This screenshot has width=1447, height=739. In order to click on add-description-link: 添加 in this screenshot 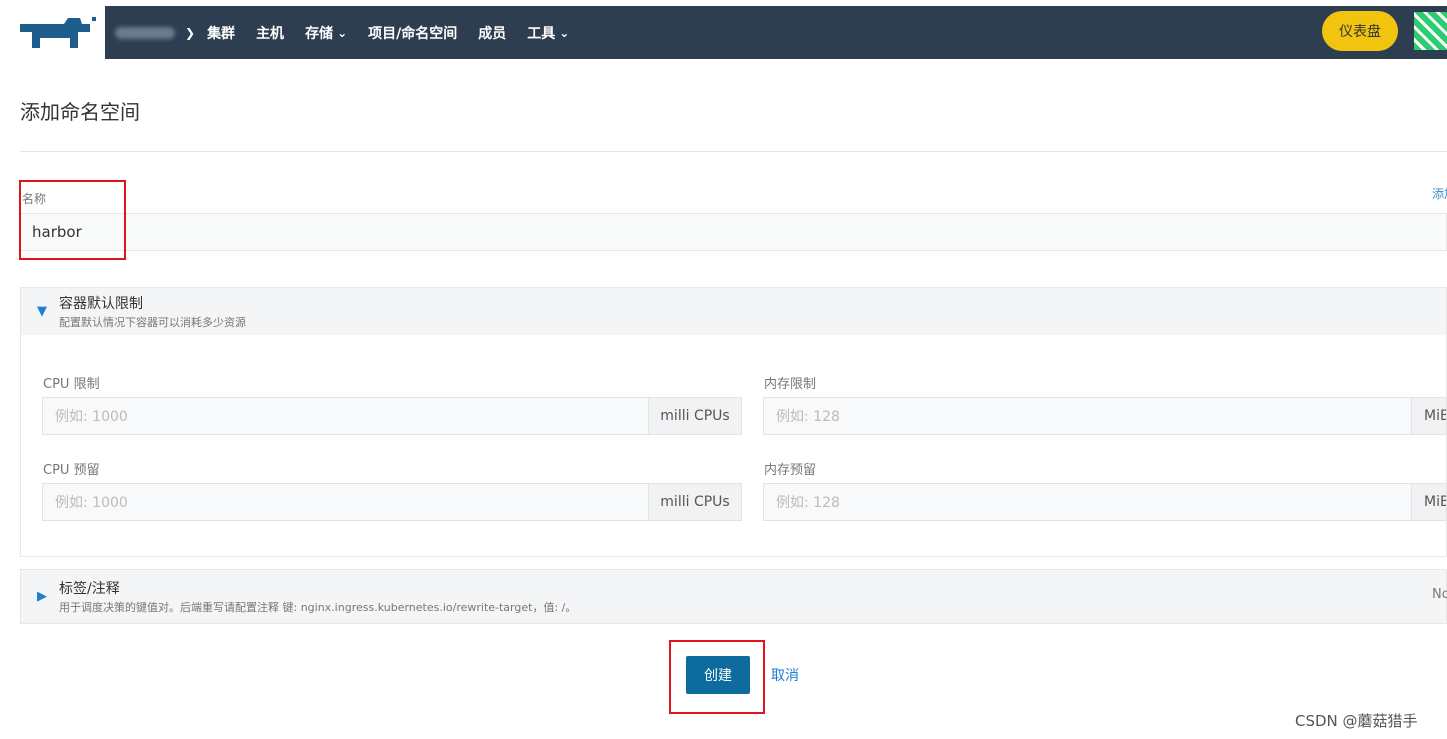, I will do `click(1439, 193)`.